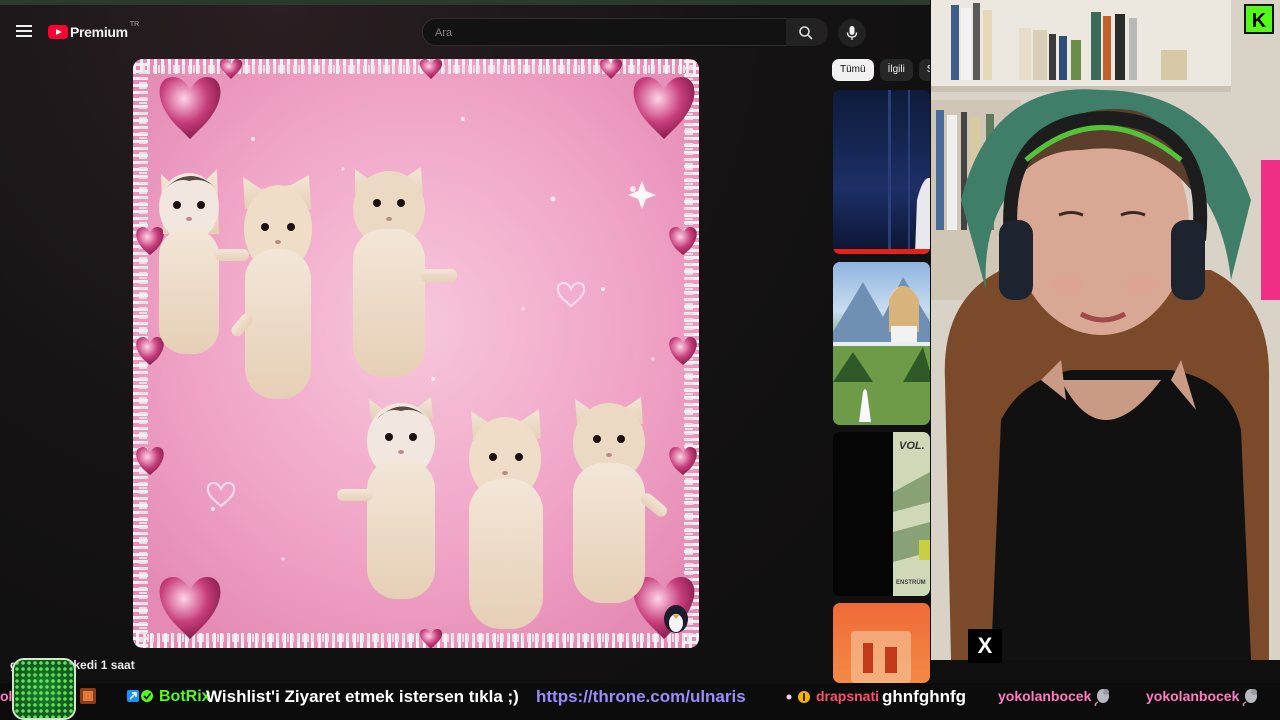 The image size is (1280, 720). What do you see at coordinates (924, 70) in the screenshot?
I see `chip-more: S` at bounding box center [924, 70].